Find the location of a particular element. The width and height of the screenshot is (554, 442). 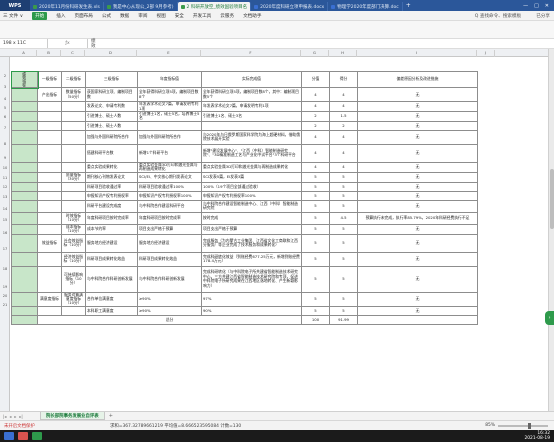

score-cell: 4 is located at coordinates (315, 167).